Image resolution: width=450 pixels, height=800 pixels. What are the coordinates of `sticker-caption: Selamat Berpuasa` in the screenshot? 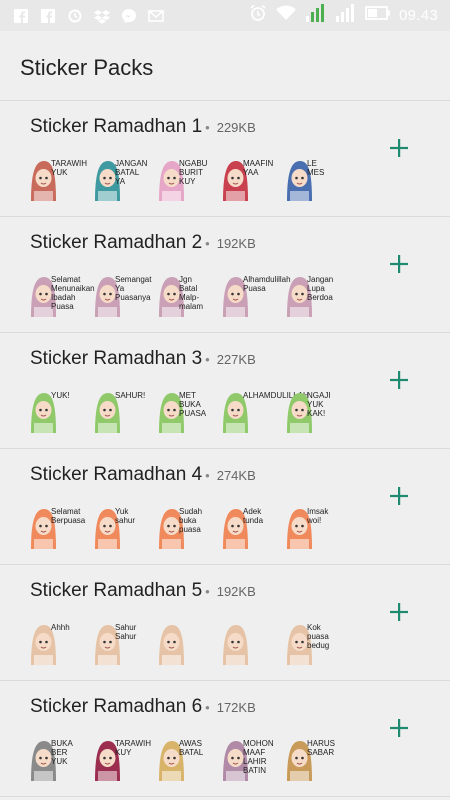 It's located at (68, 516).